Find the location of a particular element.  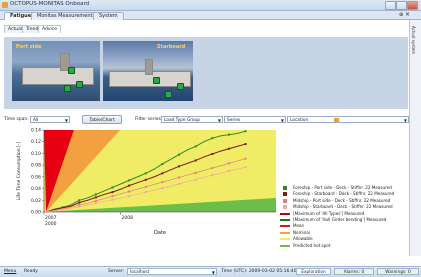

pin-icon: ⊕ is located at coordinates (401, 15).